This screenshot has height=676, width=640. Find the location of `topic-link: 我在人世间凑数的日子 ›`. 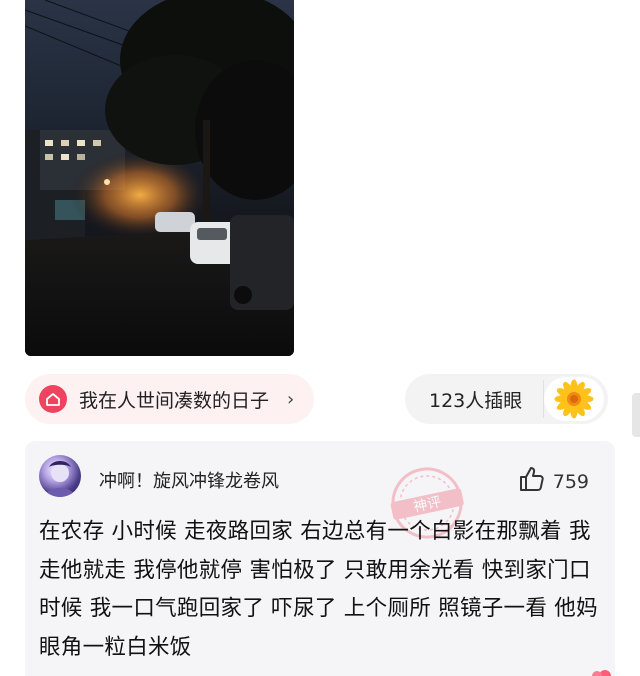

topic-link: 我在人世间凑数的日子 › is located at coordinates (170, 399).